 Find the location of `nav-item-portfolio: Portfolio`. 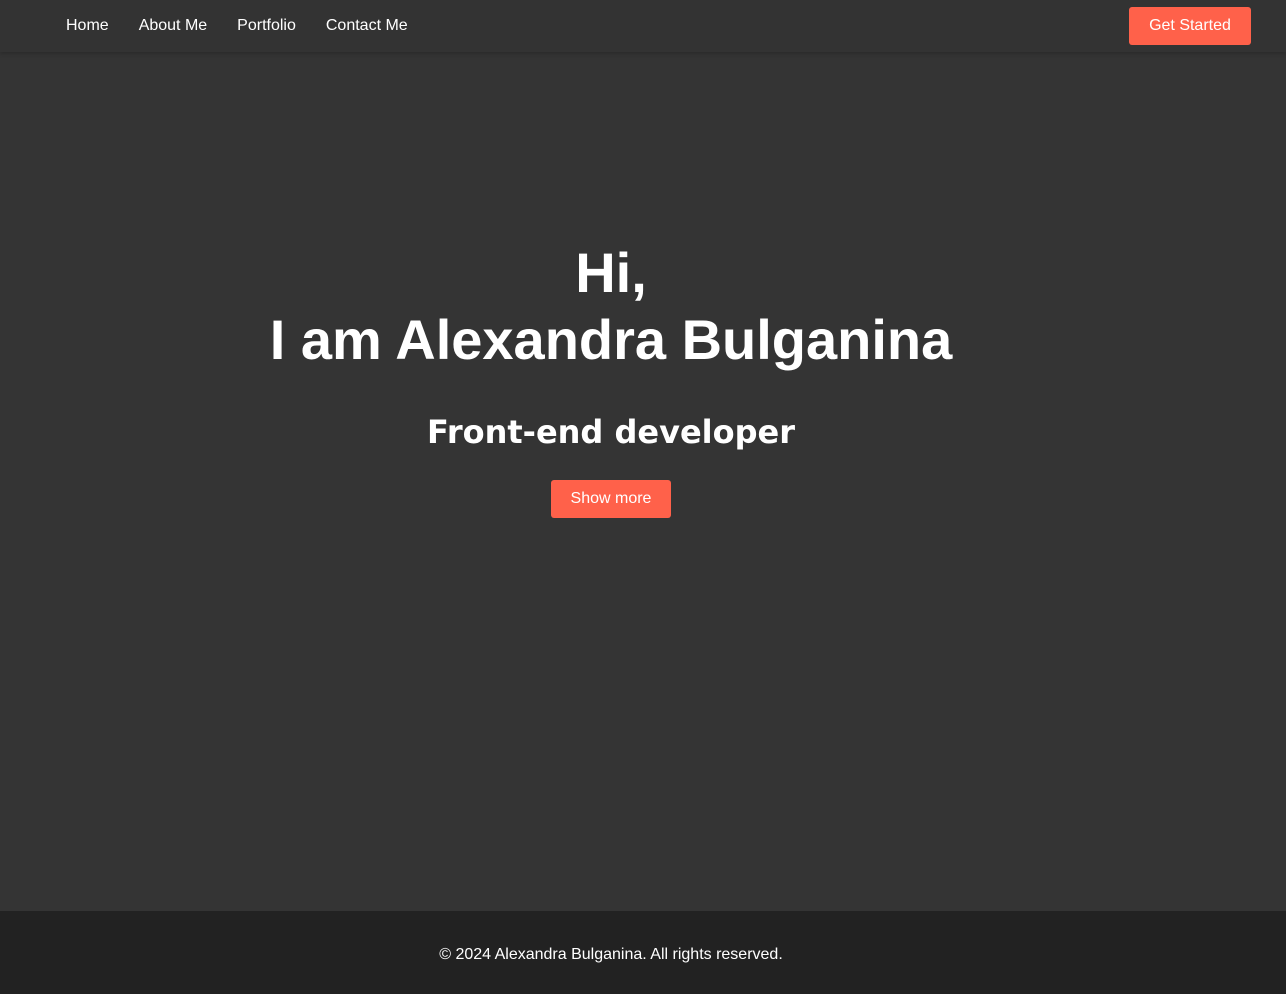

nav-item-portfolio: Portfolio is located at coordinates (266, 26).